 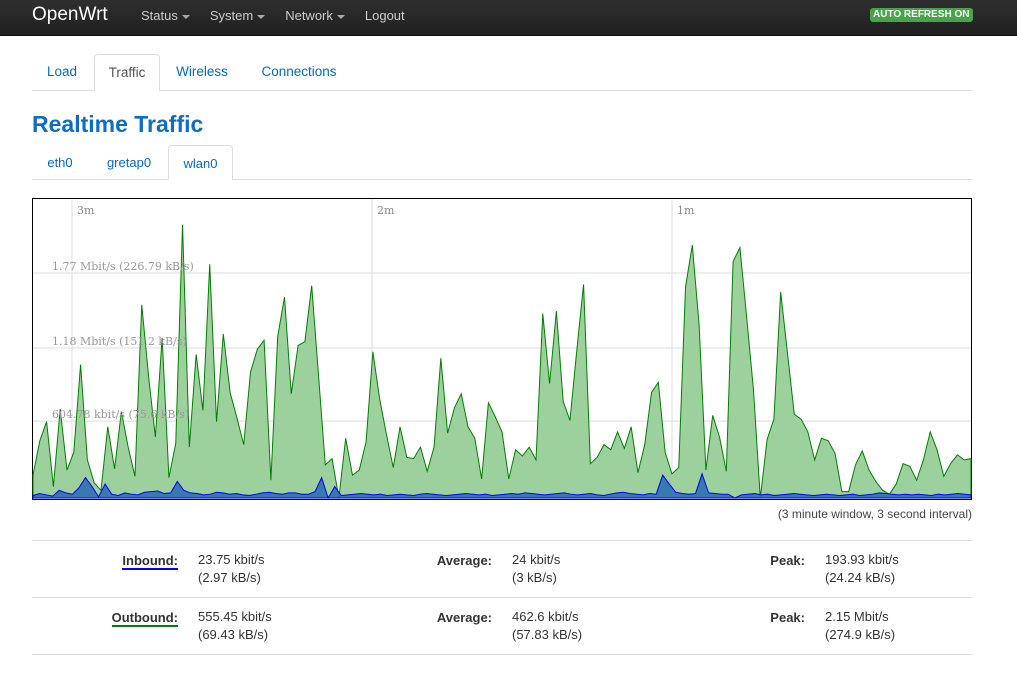 I want to click on menu-network: Network, so click(x=315, y=17).